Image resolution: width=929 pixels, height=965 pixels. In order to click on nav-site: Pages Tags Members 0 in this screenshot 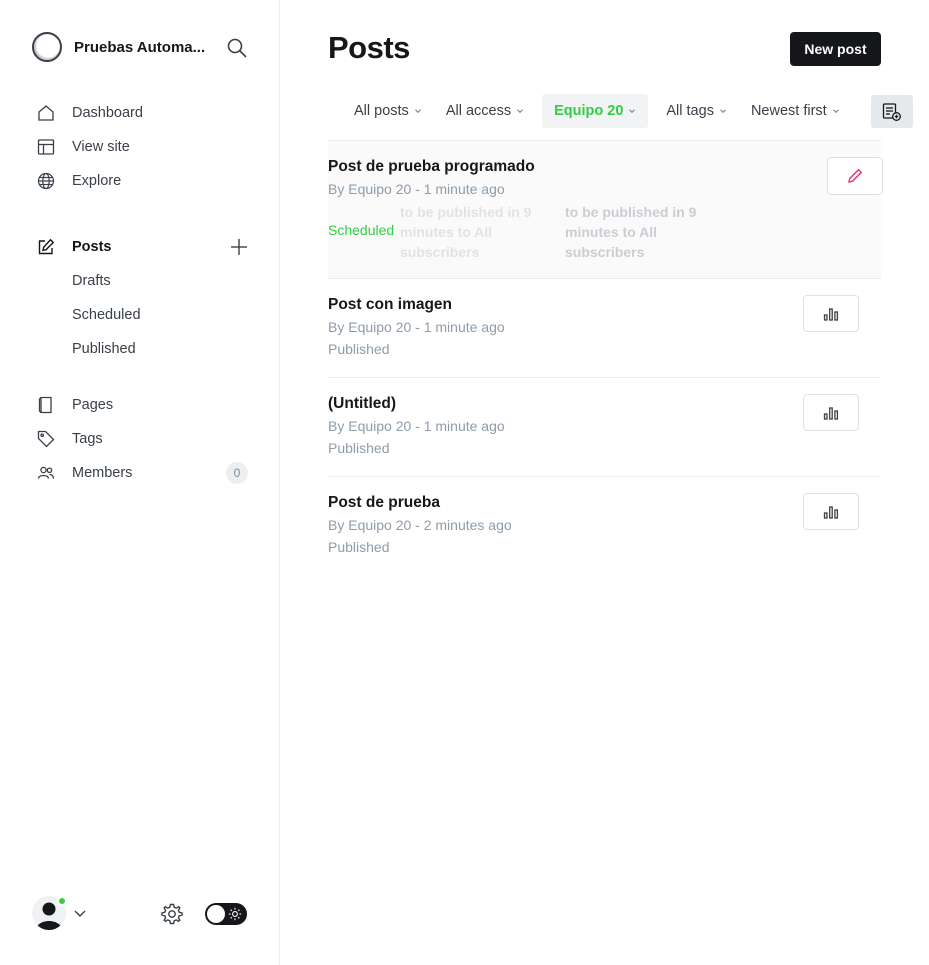, I will do `click(146, 439)`.